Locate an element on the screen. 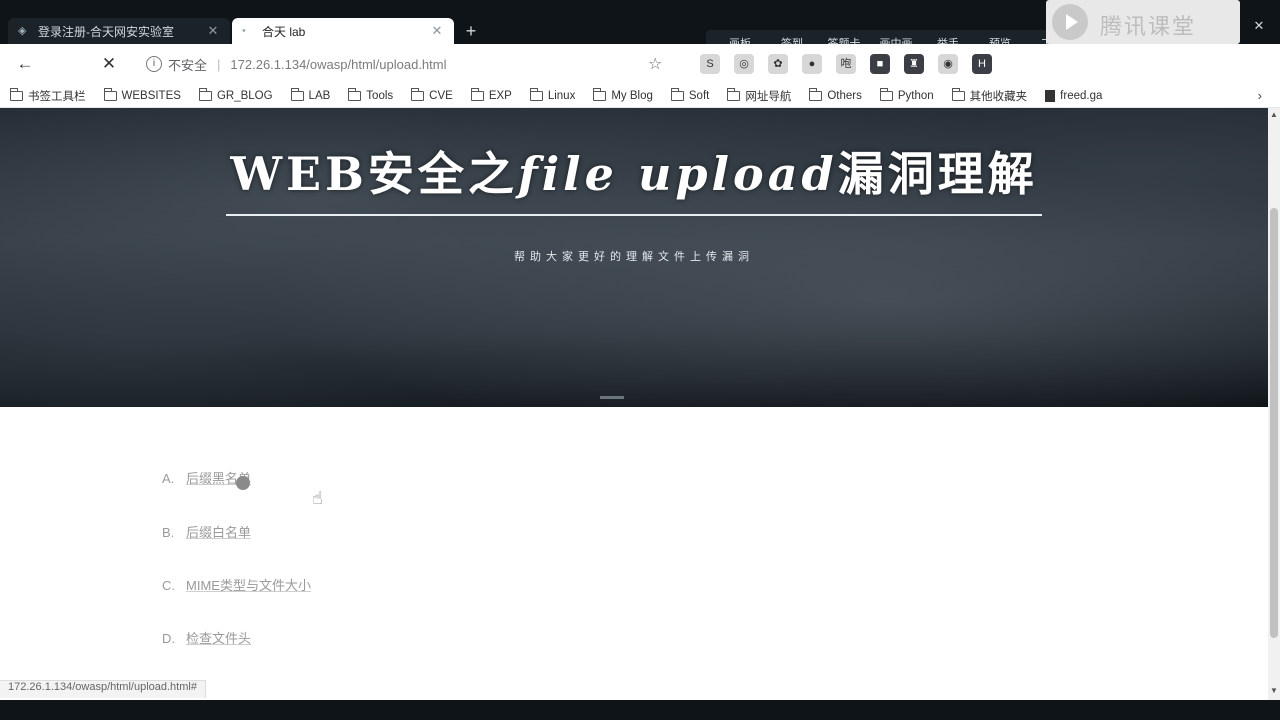 This screenshot has height=720, width=1280. option-letter: B. is located at coordinates (168, 532).